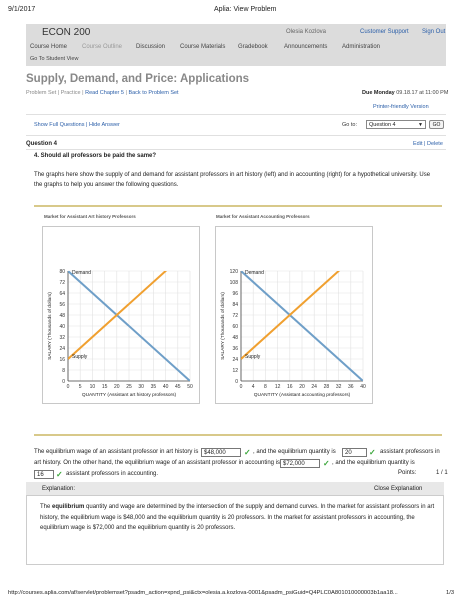 The width and height of the screenshot is (474, 613). Describe the element at coordinates (435, 144) in the screenshot. I see `delete-link: Delete` at that location.